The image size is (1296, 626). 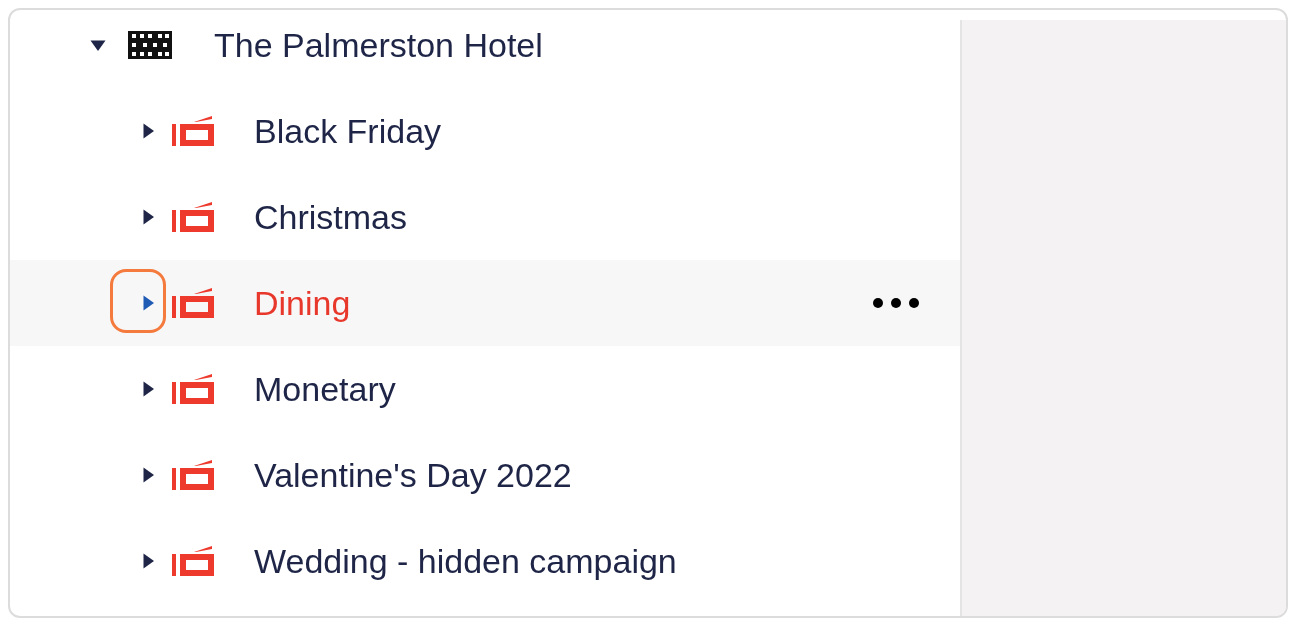 What do you see at coordinates (485, 303) in the screenshot?
I see `selected-row: Dining` at bounding box center [485, 303].